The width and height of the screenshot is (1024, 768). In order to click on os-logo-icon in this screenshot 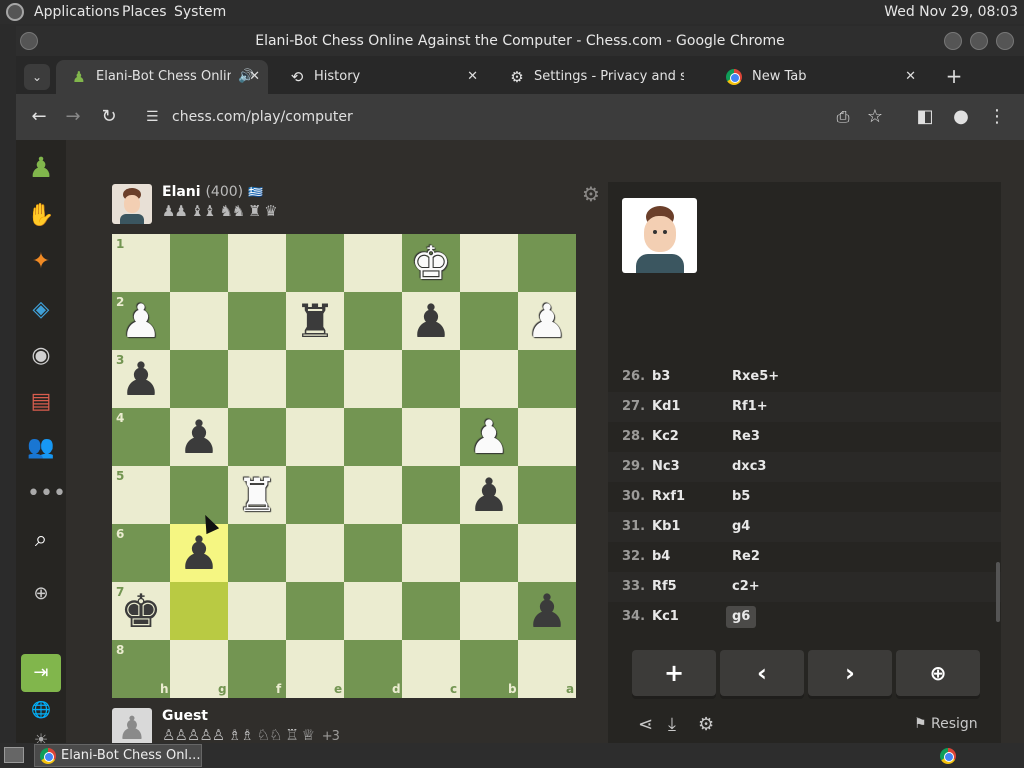, I will do `click(15, 12)`.